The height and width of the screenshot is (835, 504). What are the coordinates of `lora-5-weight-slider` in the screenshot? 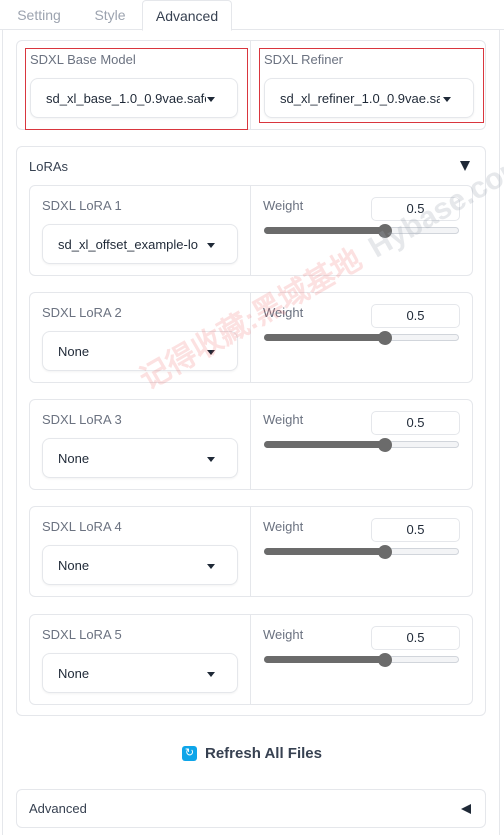 It's located at (361, 660).